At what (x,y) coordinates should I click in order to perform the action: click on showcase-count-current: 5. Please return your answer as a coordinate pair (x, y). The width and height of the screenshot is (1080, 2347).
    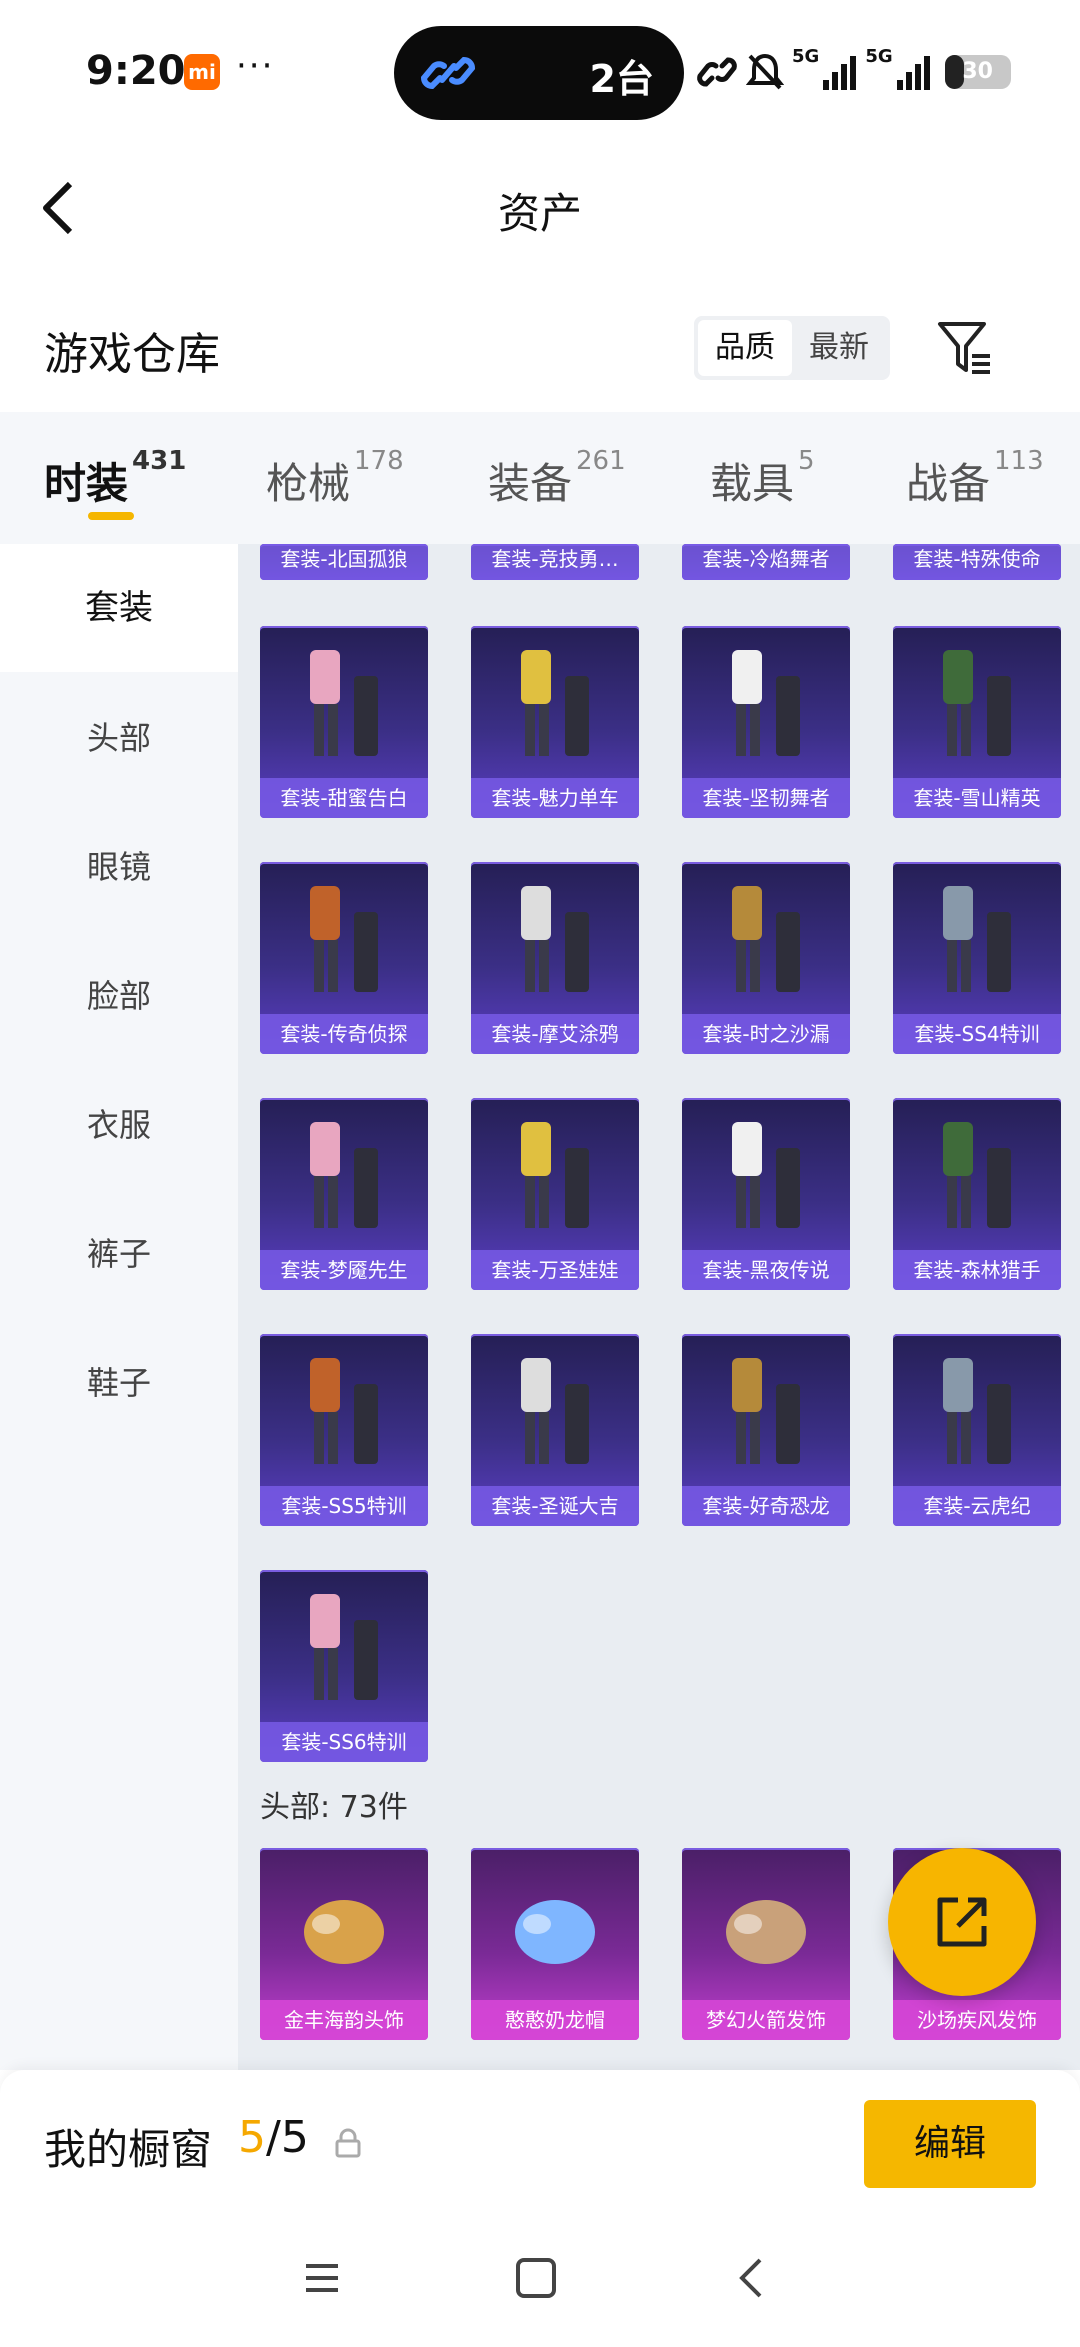
    Looking at the image, I should click on (252, 2137).